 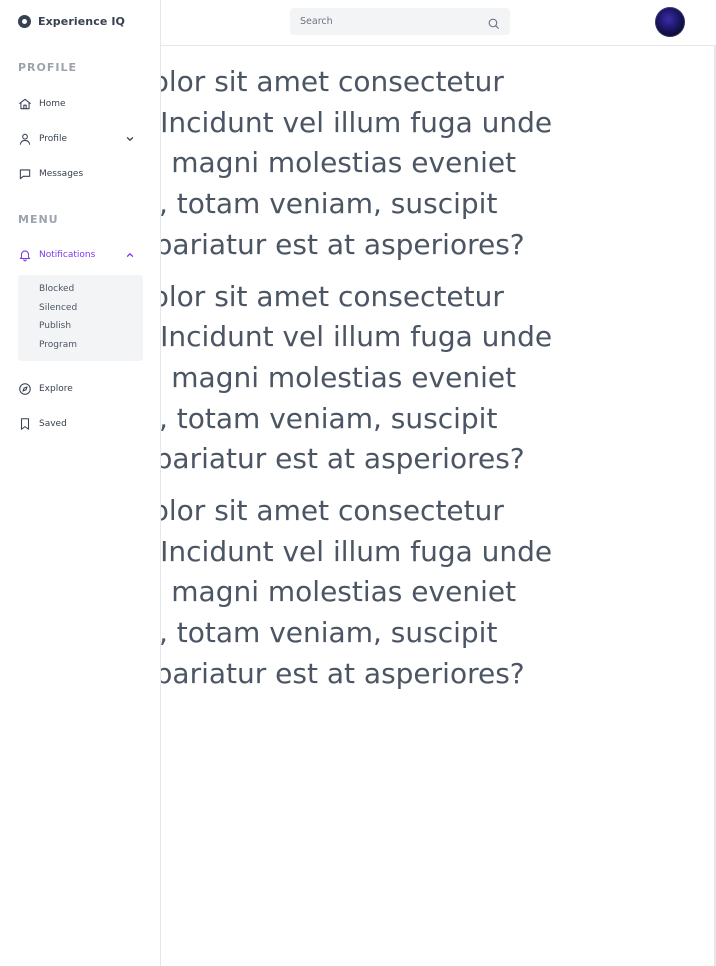 I want to click on sidebar-item-home: Home, so click(x=80, y=104).